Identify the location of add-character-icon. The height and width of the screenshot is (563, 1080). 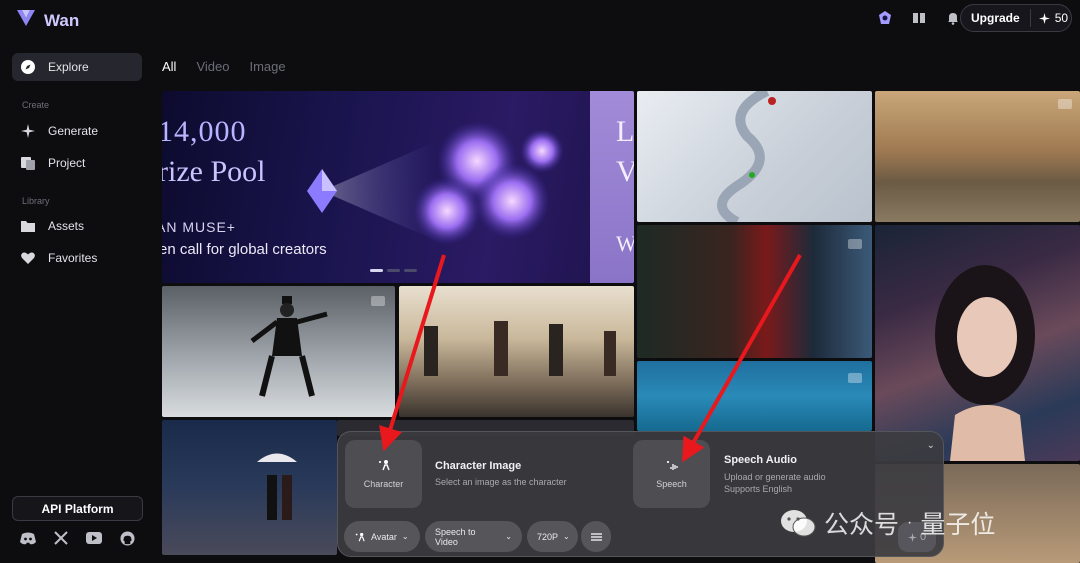
(384, 465).